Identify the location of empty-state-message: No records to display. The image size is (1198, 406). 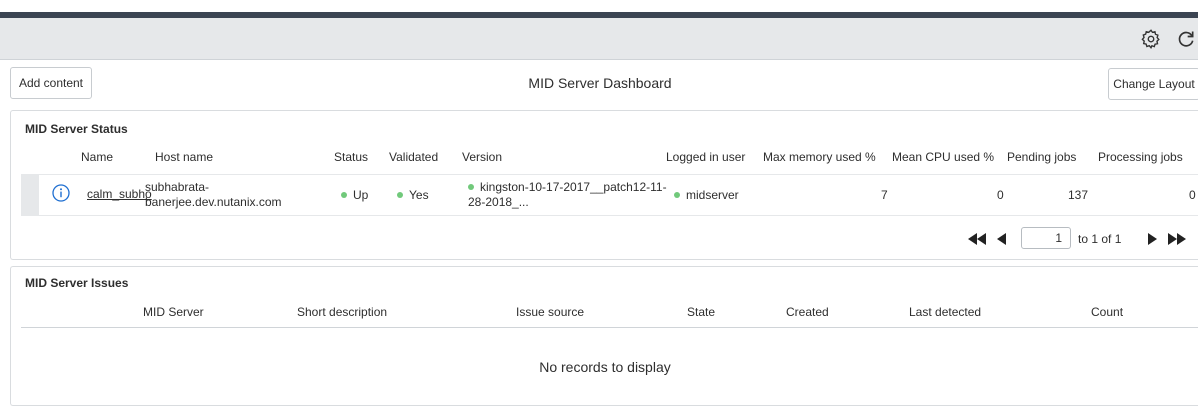
(605, 367).